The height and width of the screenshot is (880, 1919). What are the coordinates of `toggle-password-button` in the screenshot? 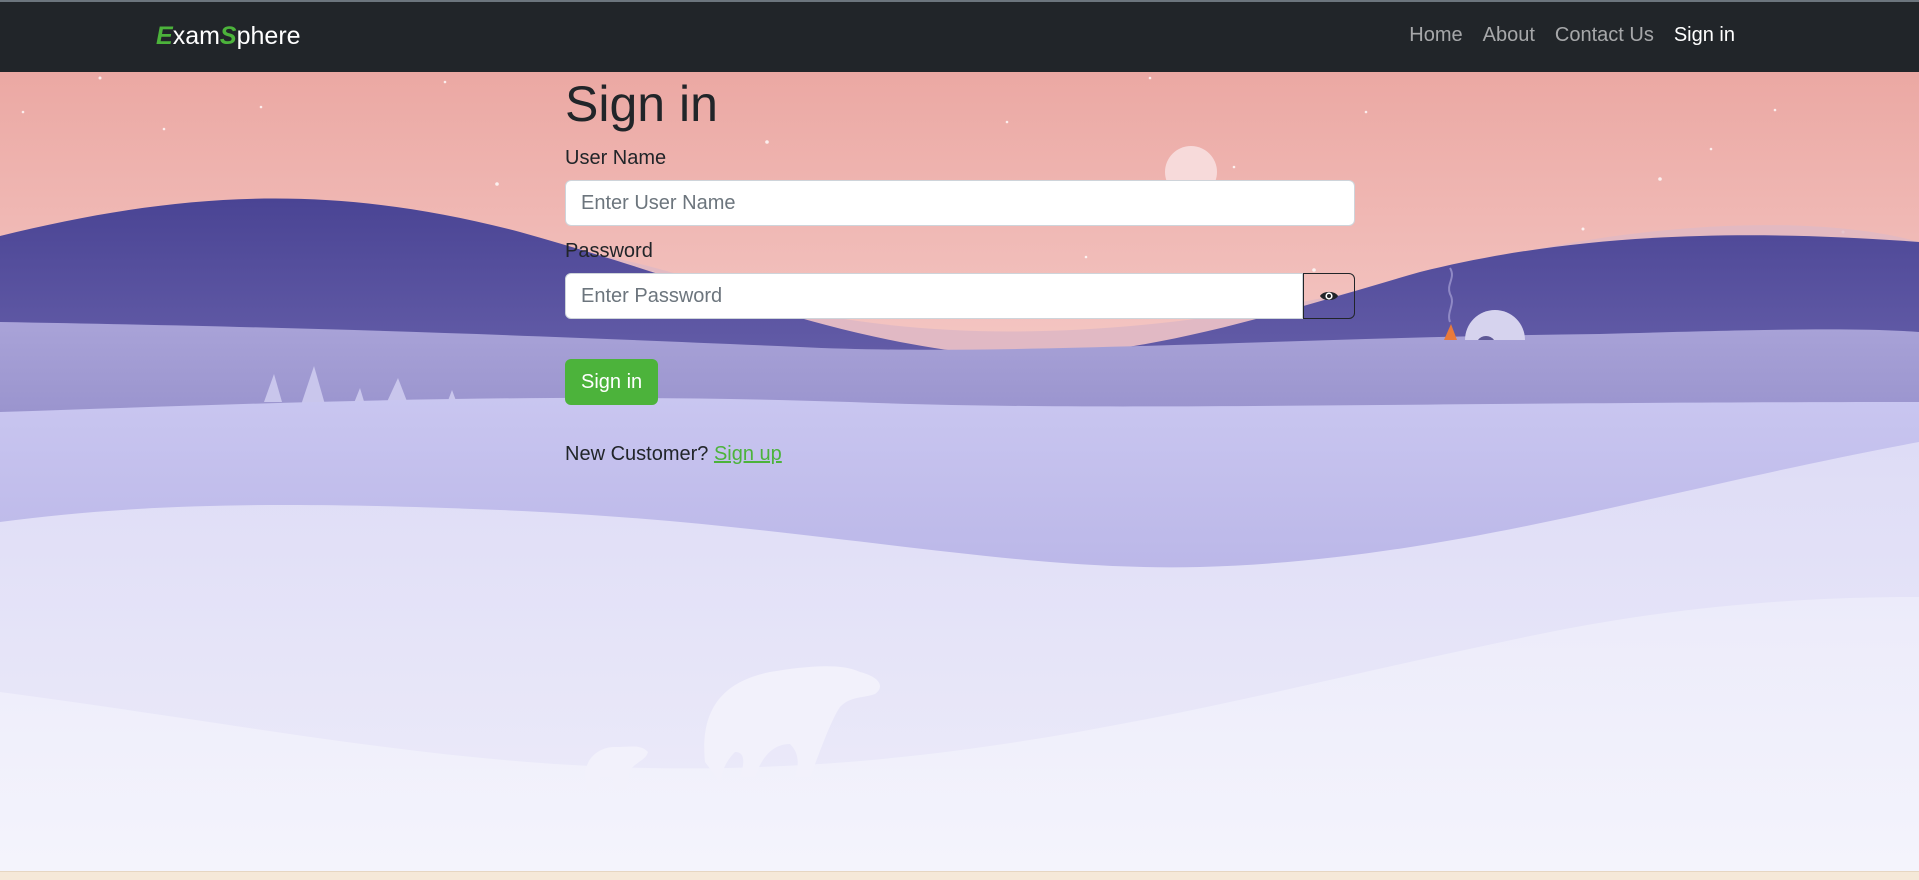 It's located at (1329, 296).